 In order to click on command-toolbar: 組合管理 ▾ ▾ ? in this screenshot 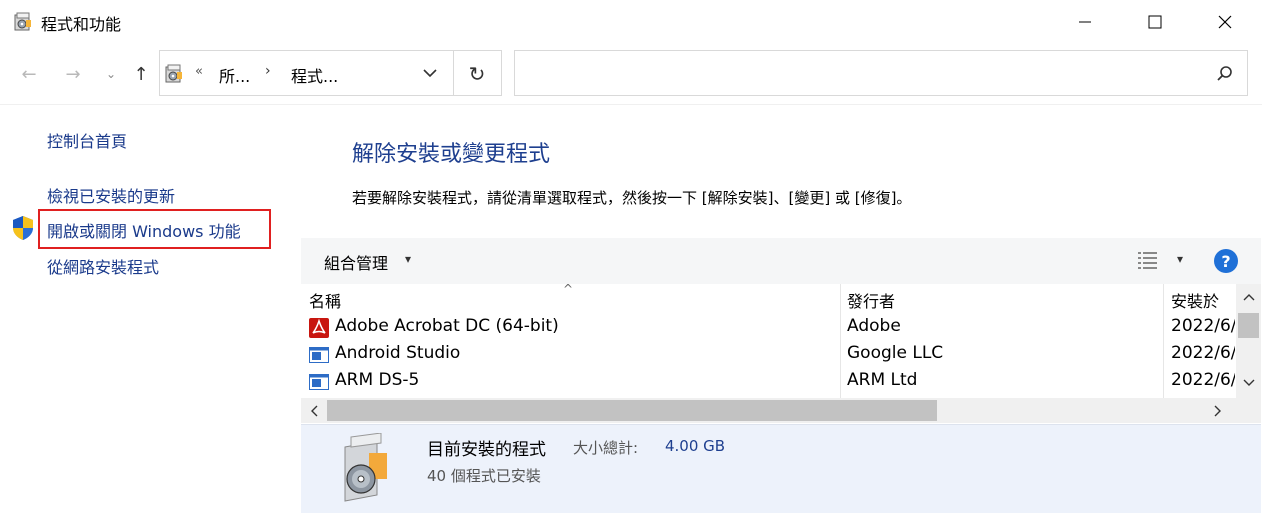, I will do `click(781, 261)`.